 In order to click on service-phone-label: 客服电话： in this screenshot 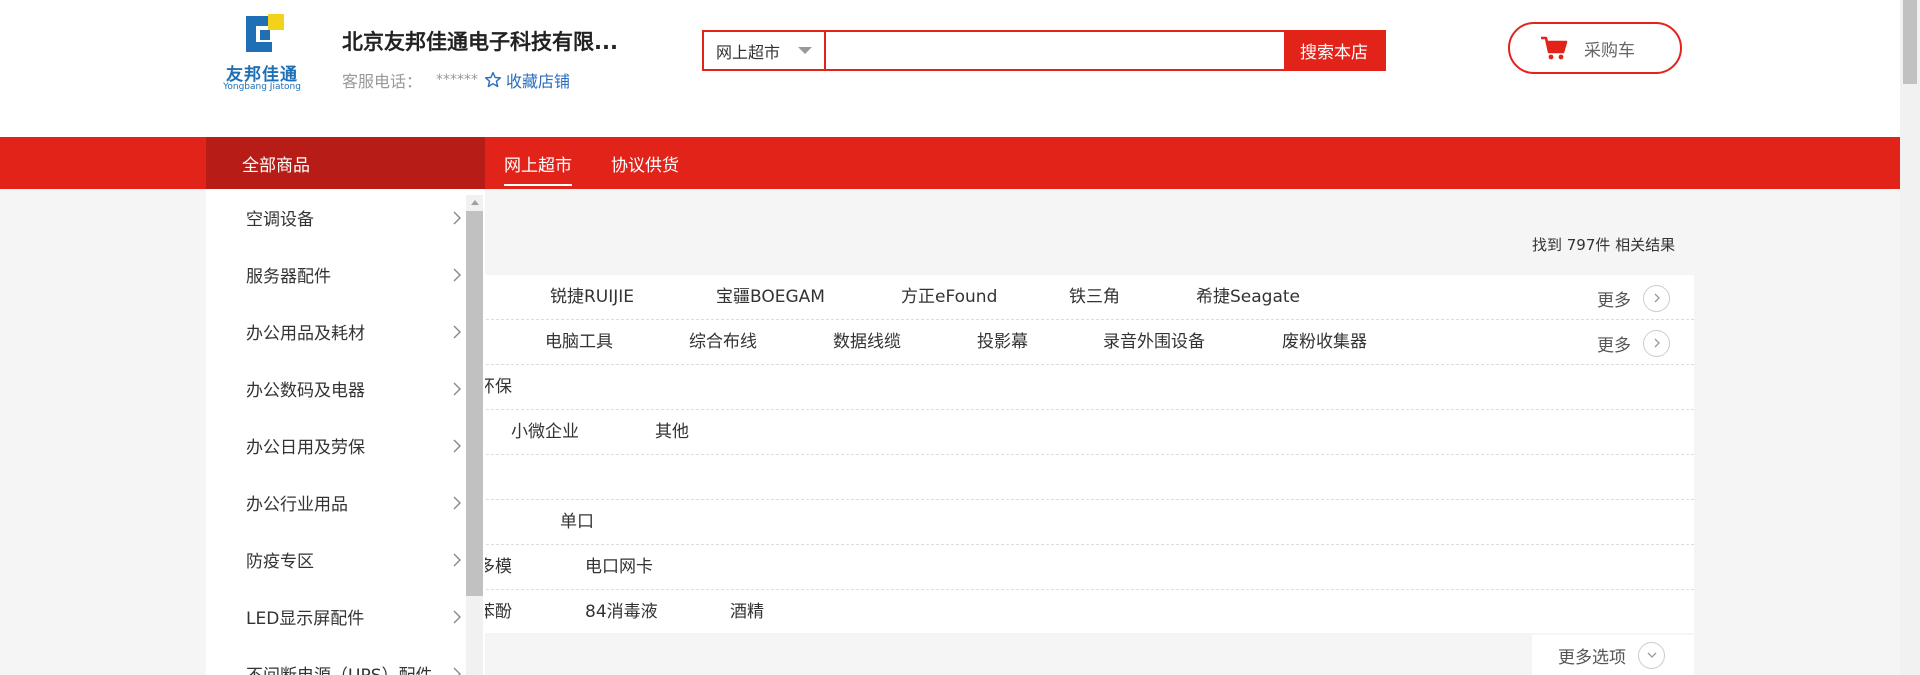, I will do `click(382, 81)`.